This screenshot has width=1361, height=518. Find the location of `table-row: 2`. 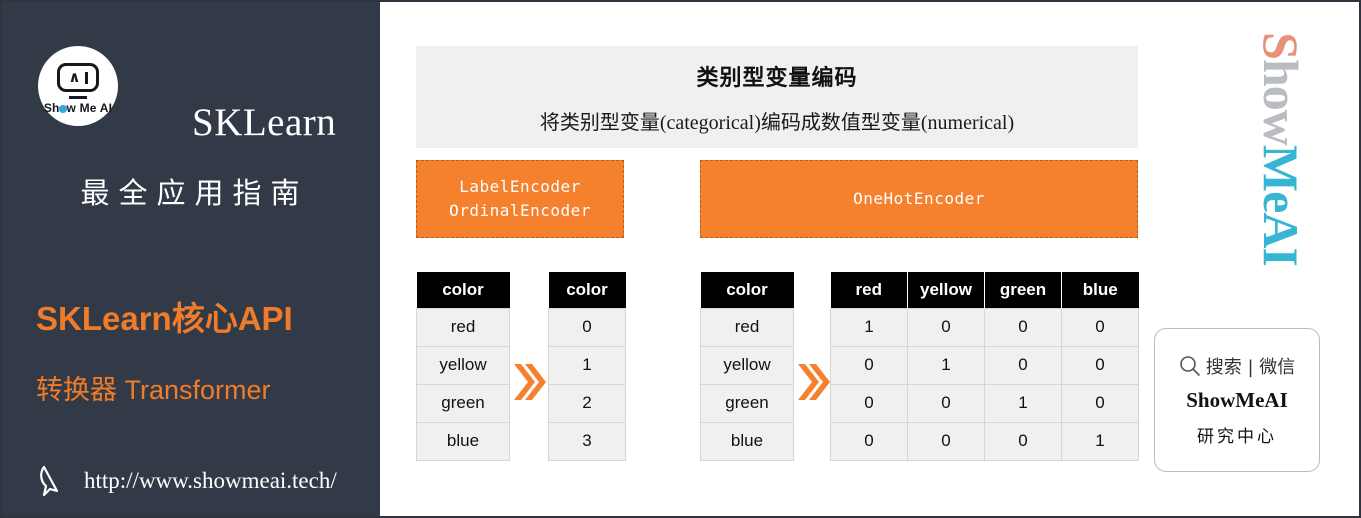

table-row: 2 is located at coordinates (587, 403).